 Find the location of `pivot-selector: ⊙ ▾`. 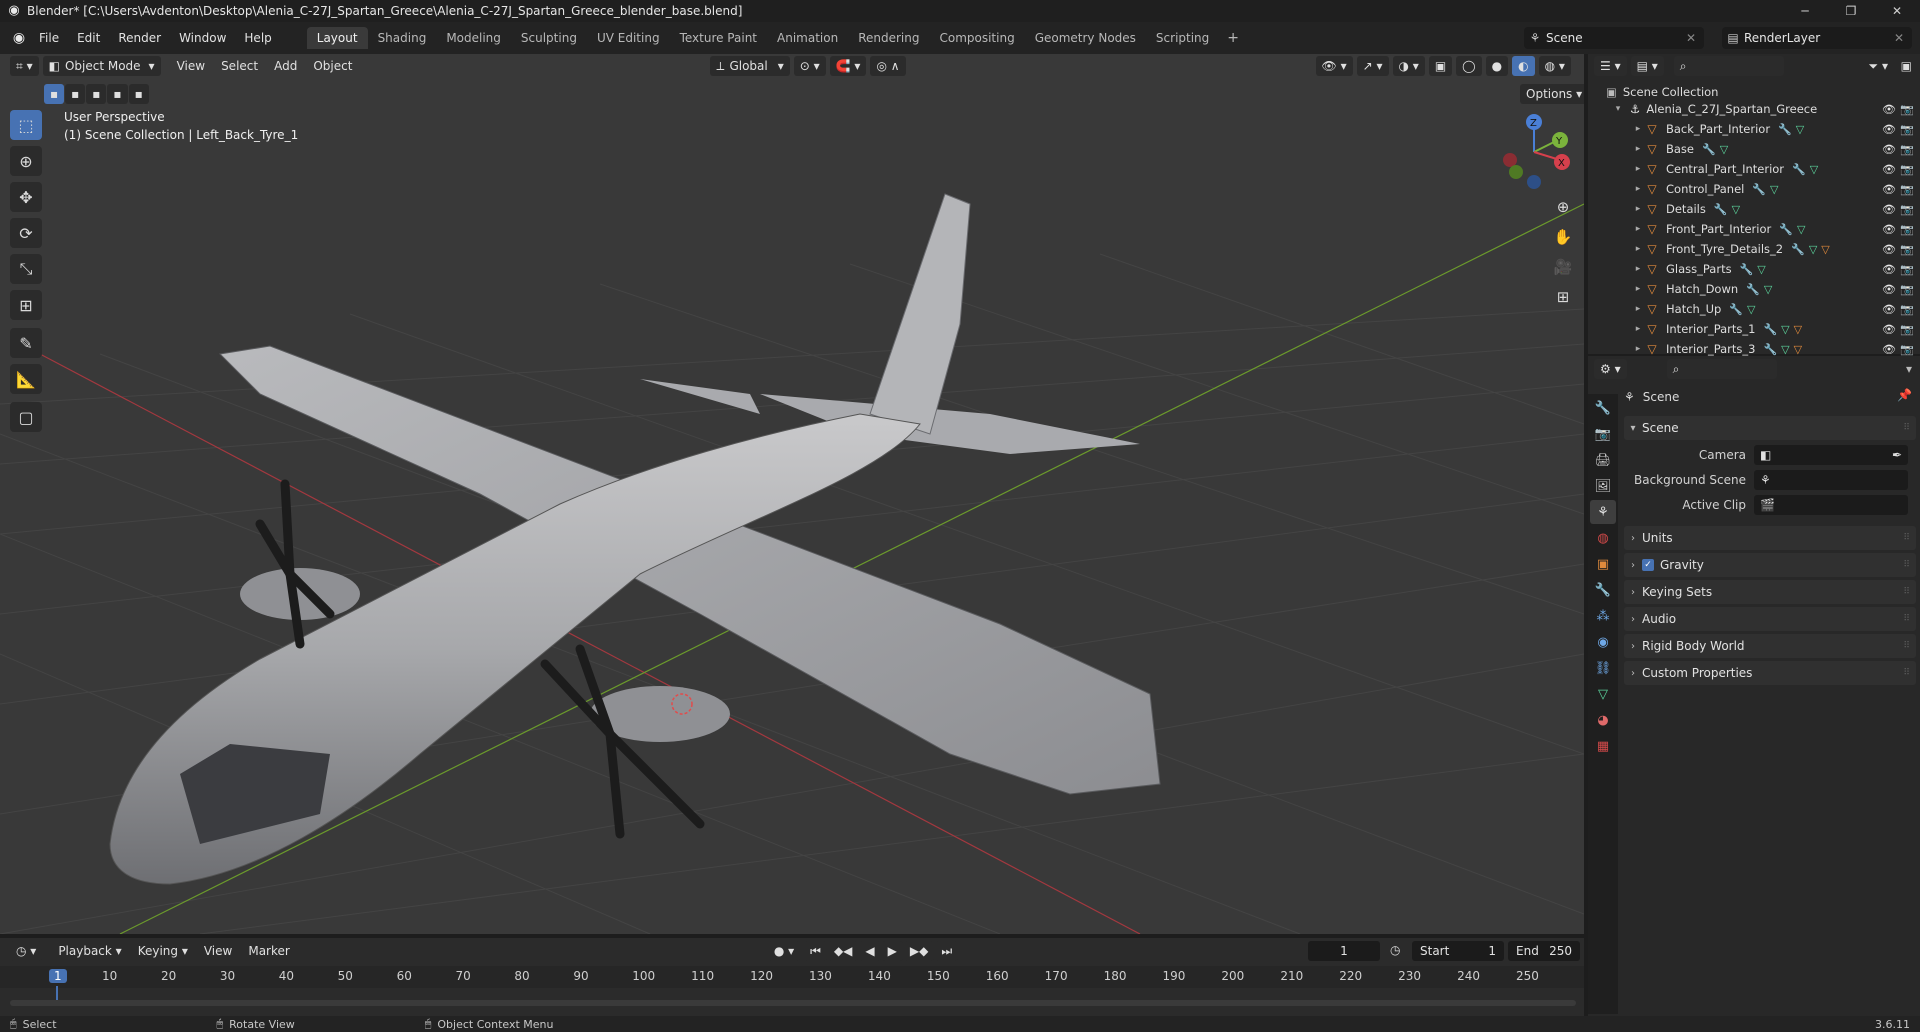

pivot-selector: ⊙ ▾ is located at coordinates (809, 66).